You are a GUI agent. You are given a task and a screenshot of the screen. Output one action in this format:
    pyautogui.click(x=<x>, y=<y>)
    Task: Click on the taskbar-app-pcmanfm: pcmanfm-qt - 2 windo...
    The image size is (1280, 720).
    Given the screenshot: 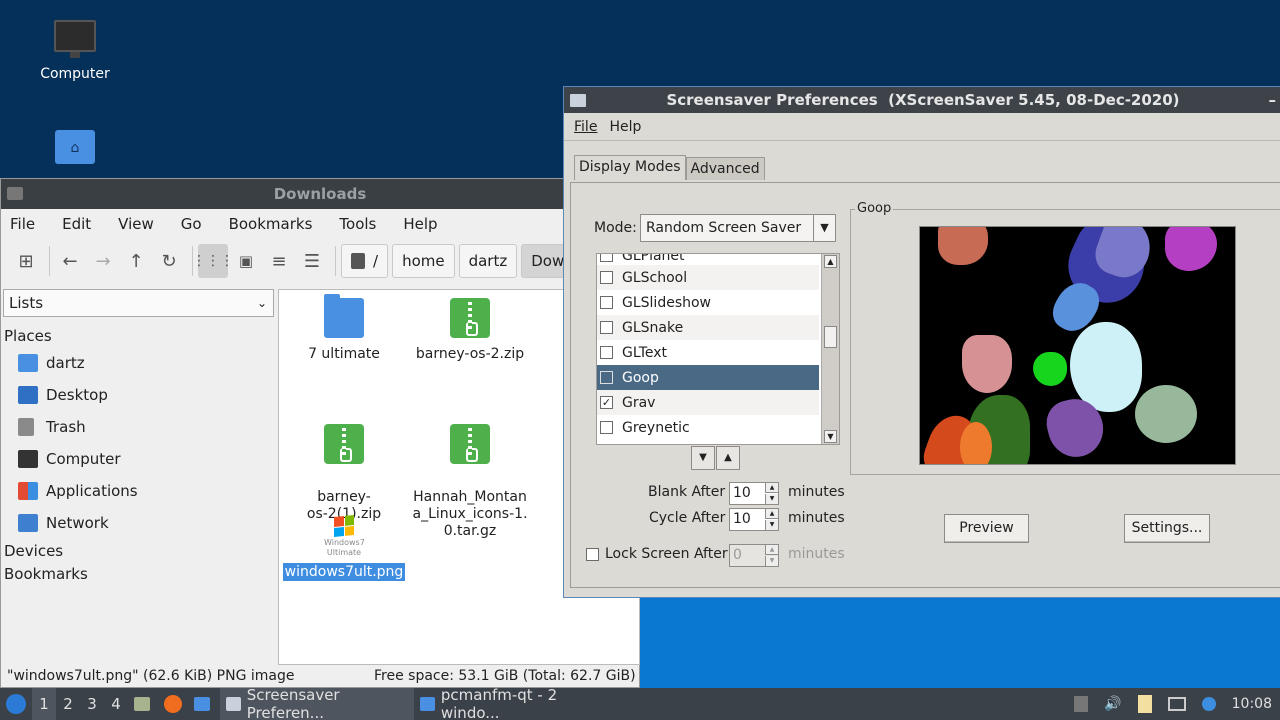 What is the action you would take?
    pyautogui.click(x=514, y=703)
    